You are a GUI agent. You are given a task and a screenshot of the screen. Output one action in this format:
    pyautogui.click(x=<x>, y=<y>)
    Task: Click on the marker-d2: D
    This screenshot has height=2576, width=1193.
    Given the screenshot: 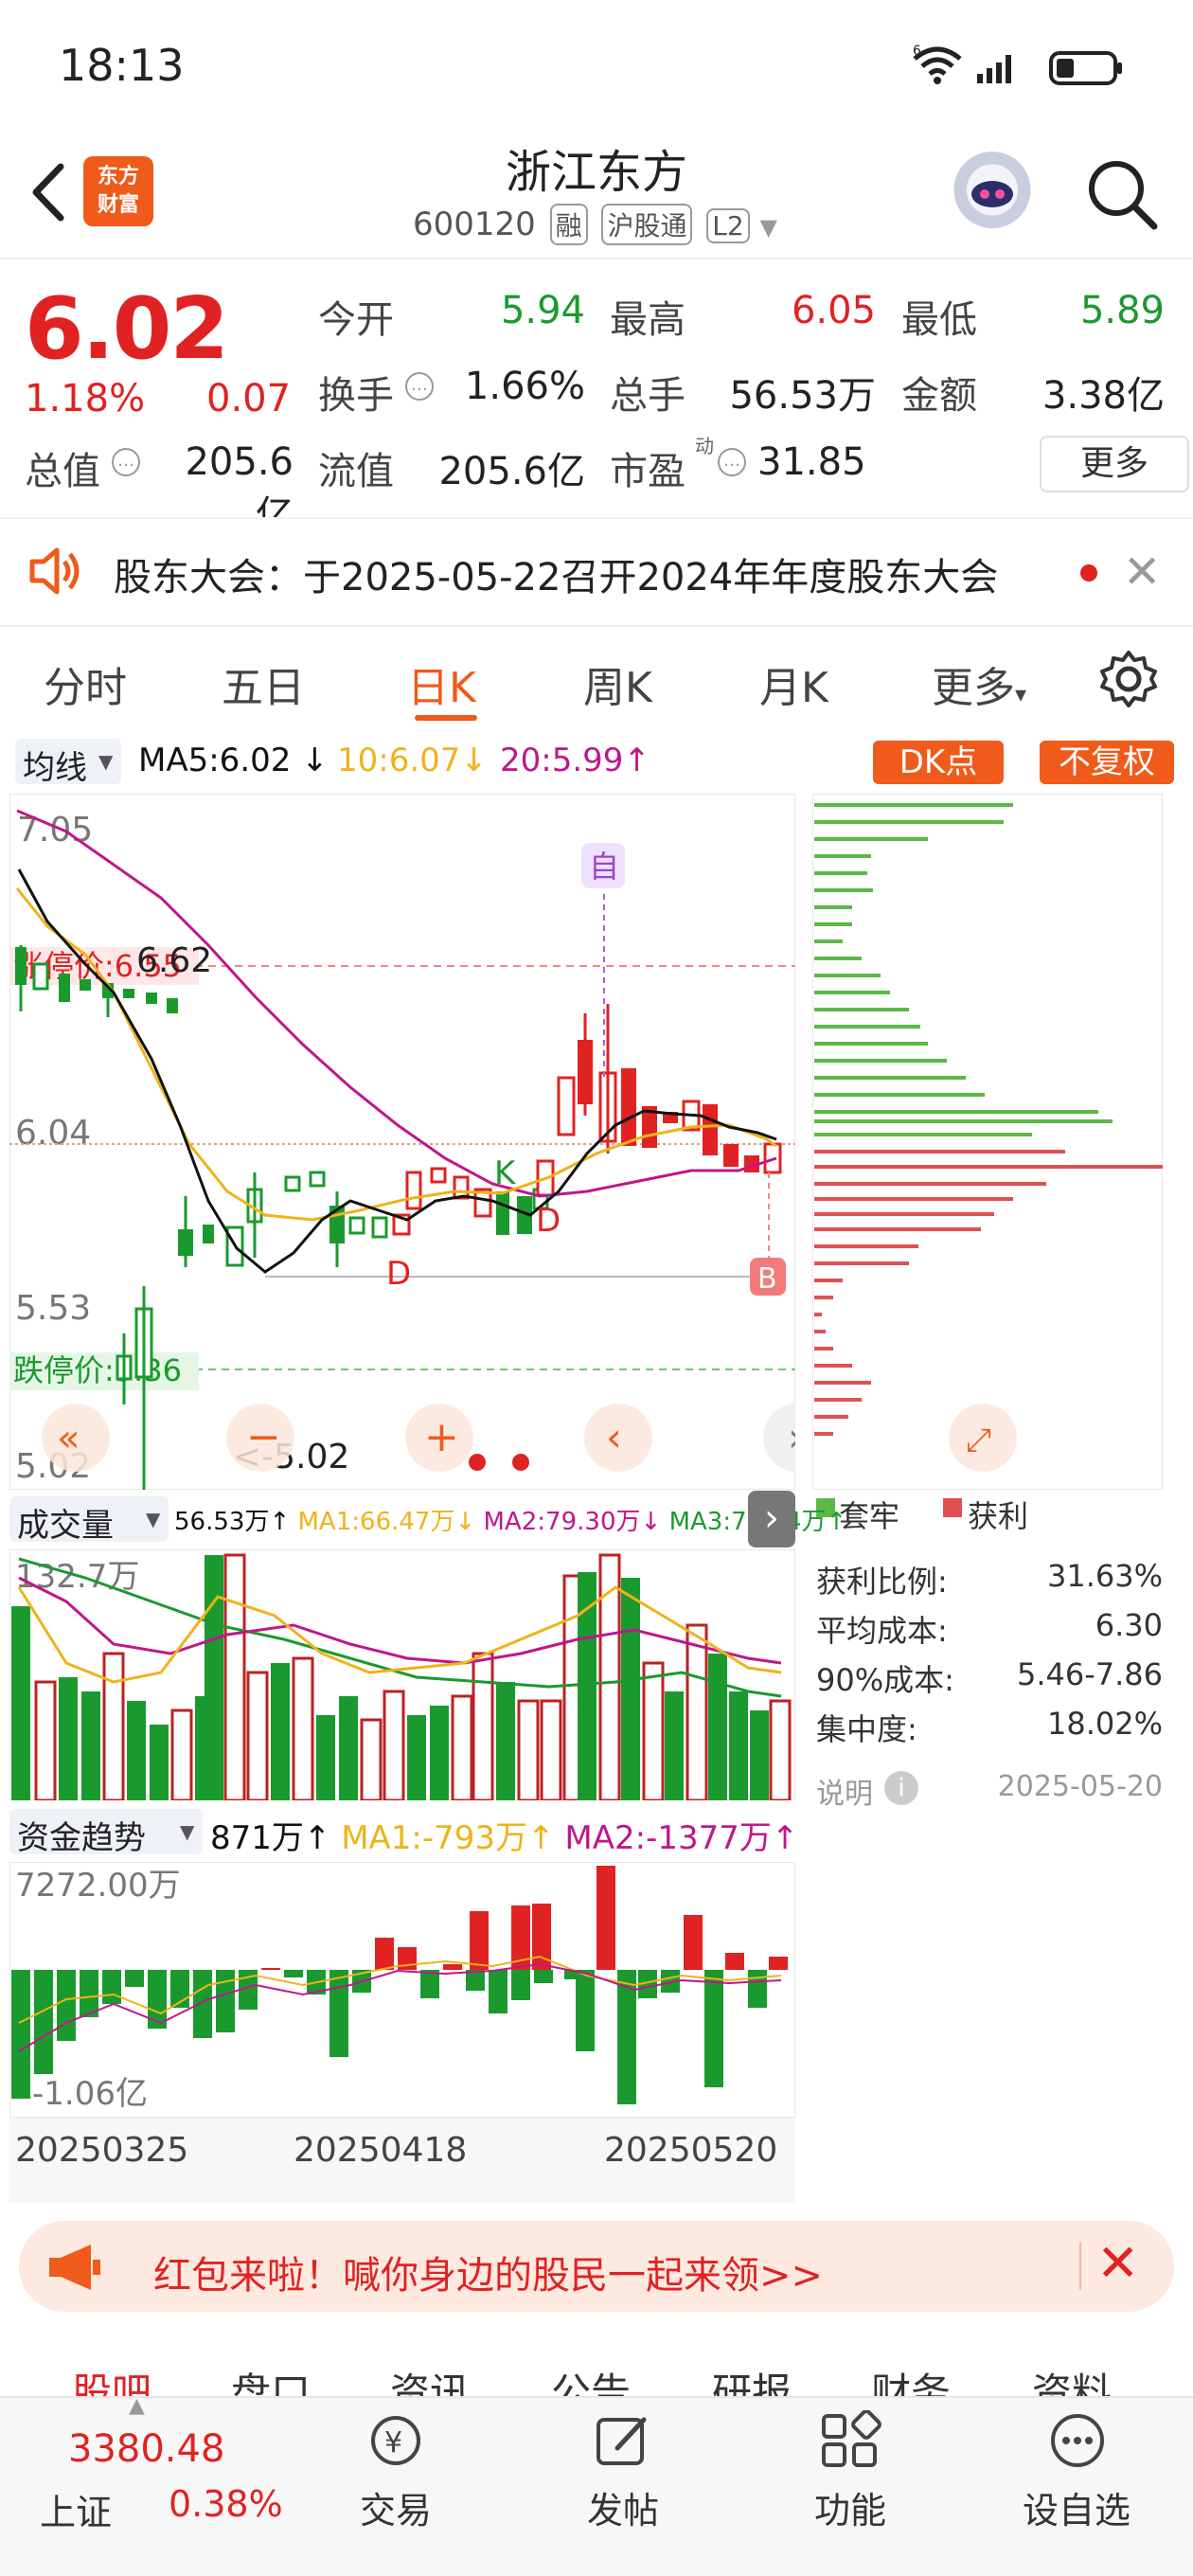 What is the action you would take?
    pyautogui.click(x=548, y=1221)
    